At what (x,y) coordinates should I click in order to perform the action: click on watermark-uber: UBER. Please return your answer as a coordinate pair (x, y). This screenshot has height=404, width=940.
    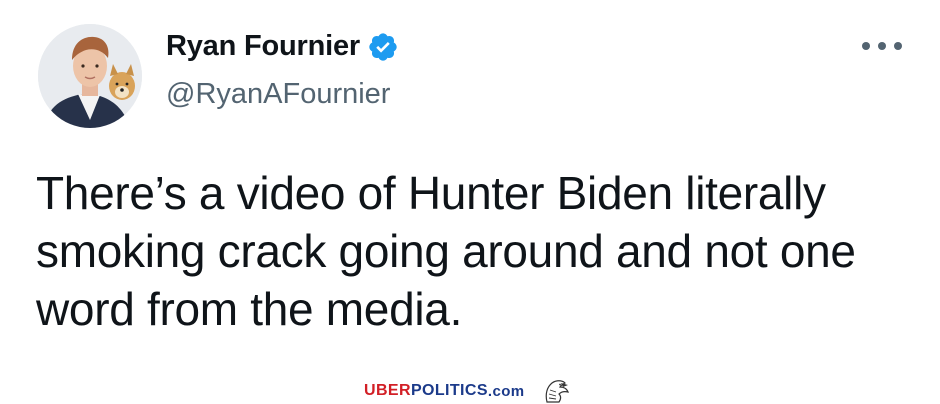
    Looking at the image, I should click on (387, 390).